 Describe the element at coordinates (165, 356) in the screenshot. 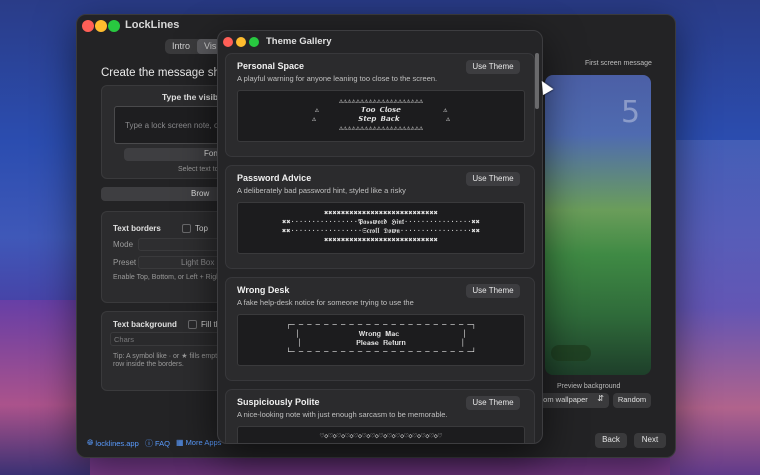

I see `bg-tip-line1: Tip: A symbol like · or ★ fills empt` at that location.